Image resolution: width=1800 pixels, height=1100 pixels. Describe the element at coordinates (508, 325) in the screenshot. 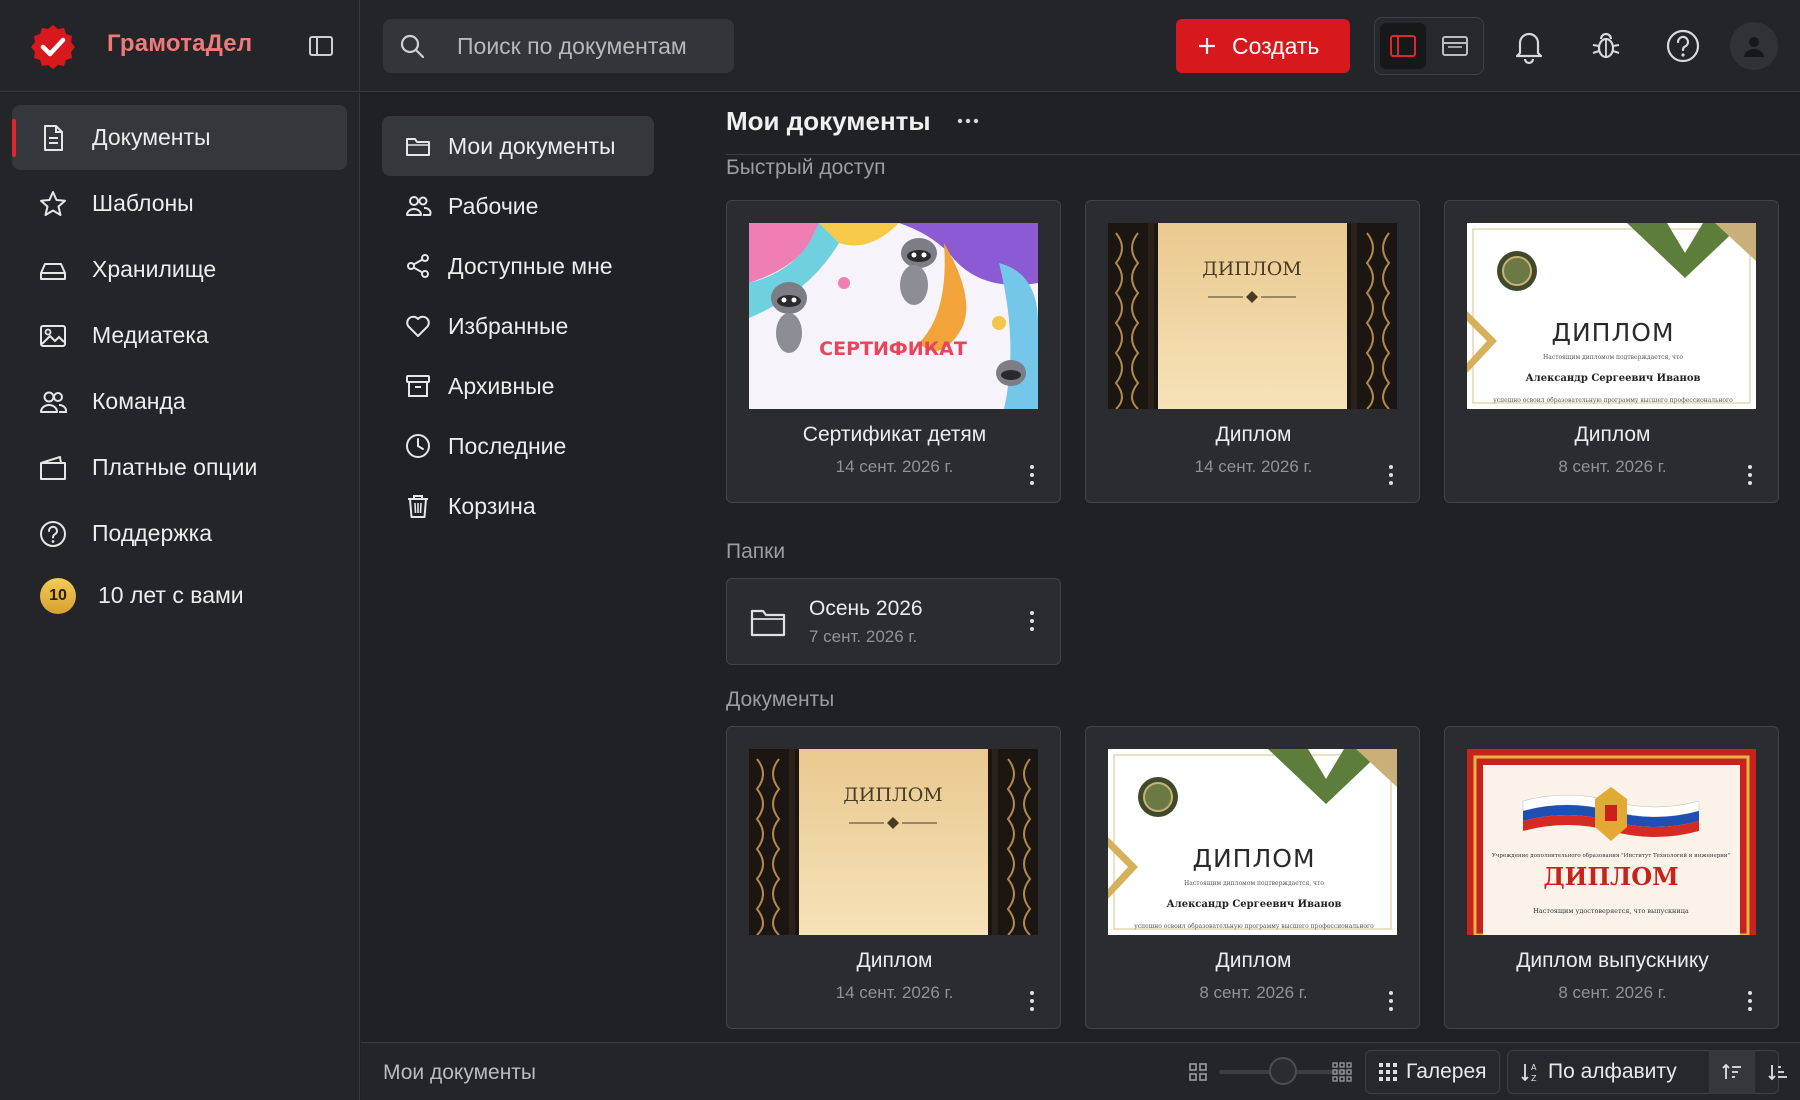

I see `subnav-label: Избранные` at that location.